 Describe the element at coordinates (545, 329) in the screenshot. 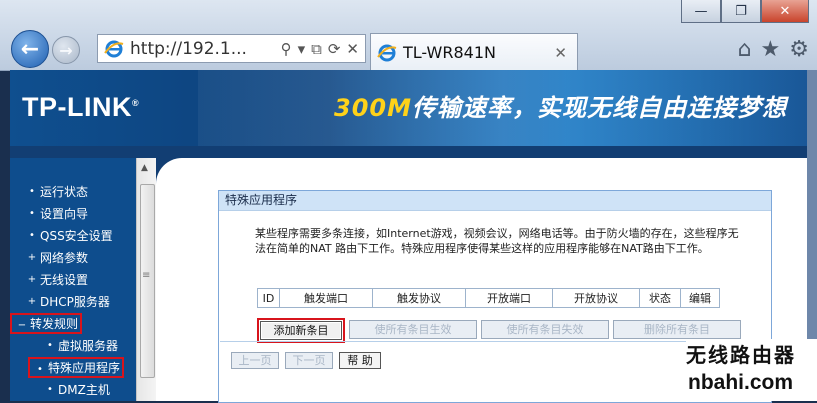

I see `disable-all-button: 使所有条目失效` at that location.